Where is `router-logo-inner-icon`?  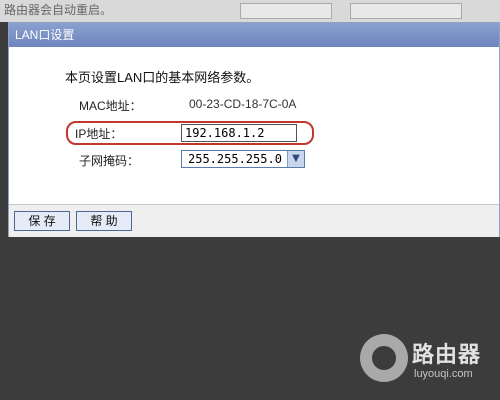
router-logo-inner-icon is located at coordinates (384, 358).